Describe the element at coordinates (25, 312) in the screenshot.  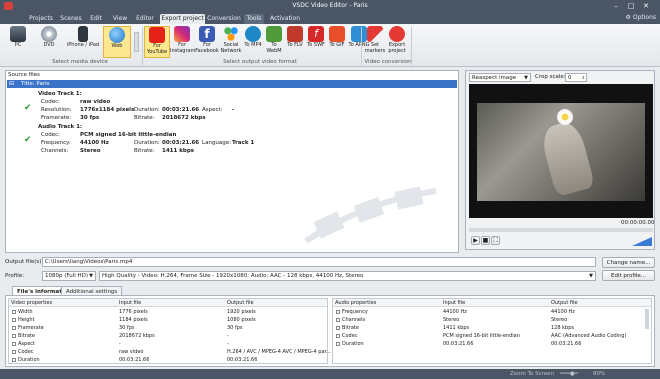
I see `video-prop-name: Width` at that location.